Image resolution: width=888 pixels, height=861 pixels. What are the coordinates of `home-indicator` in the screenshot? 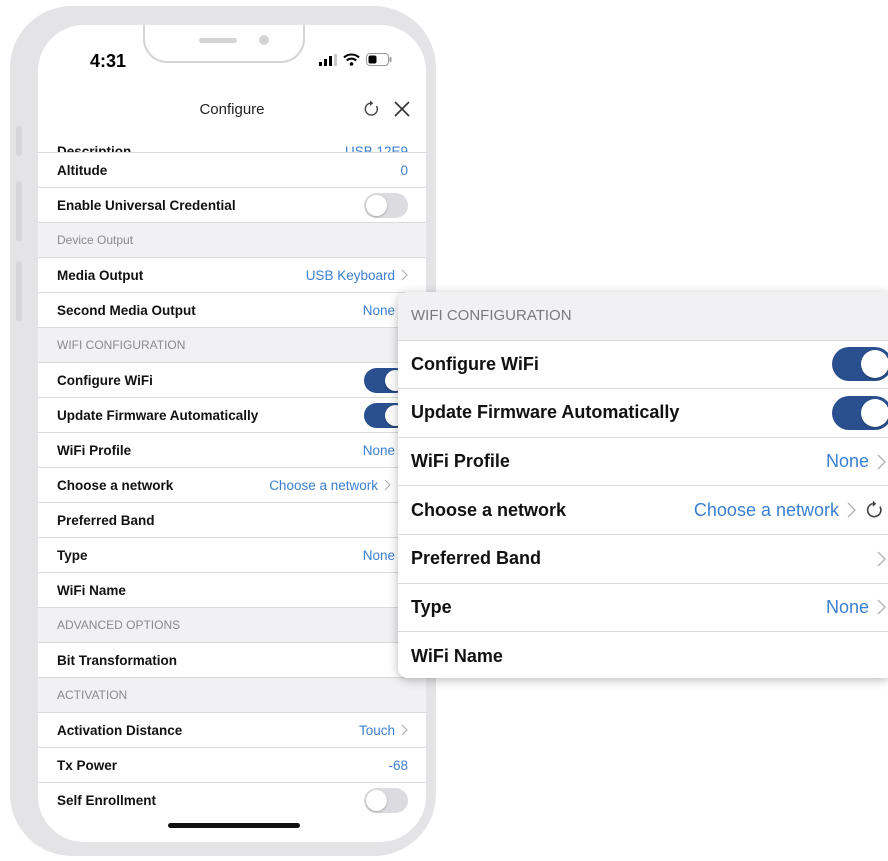 It's located at (234, 825).